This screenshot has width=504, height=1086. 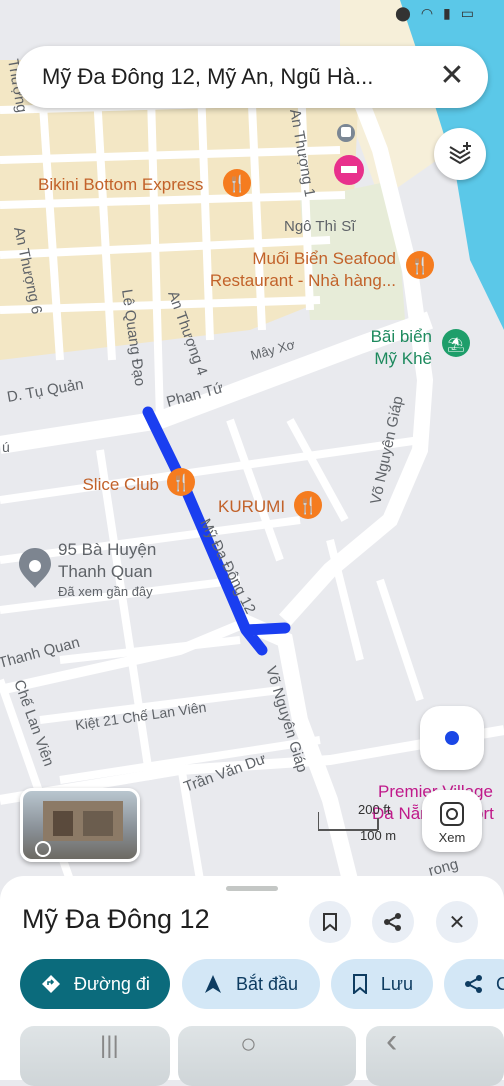 I want to click on wifi-icon: ◠, so click(x=427, y=14).